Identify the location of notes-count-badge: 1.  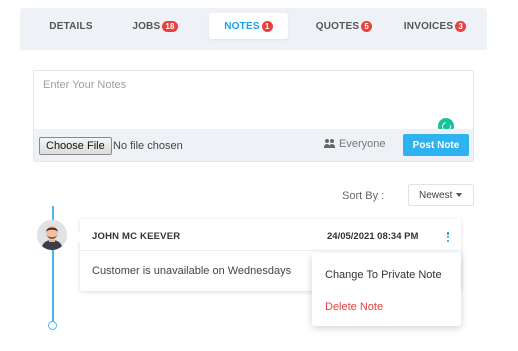
(267, 26).